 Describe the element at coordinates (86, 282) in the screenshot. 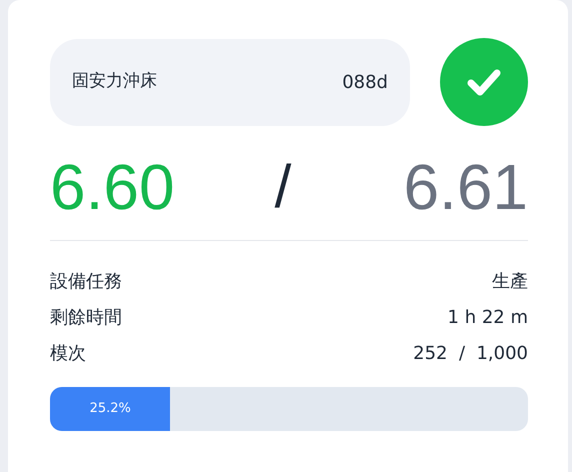

I see `detail-label: 設備任務` at that location.